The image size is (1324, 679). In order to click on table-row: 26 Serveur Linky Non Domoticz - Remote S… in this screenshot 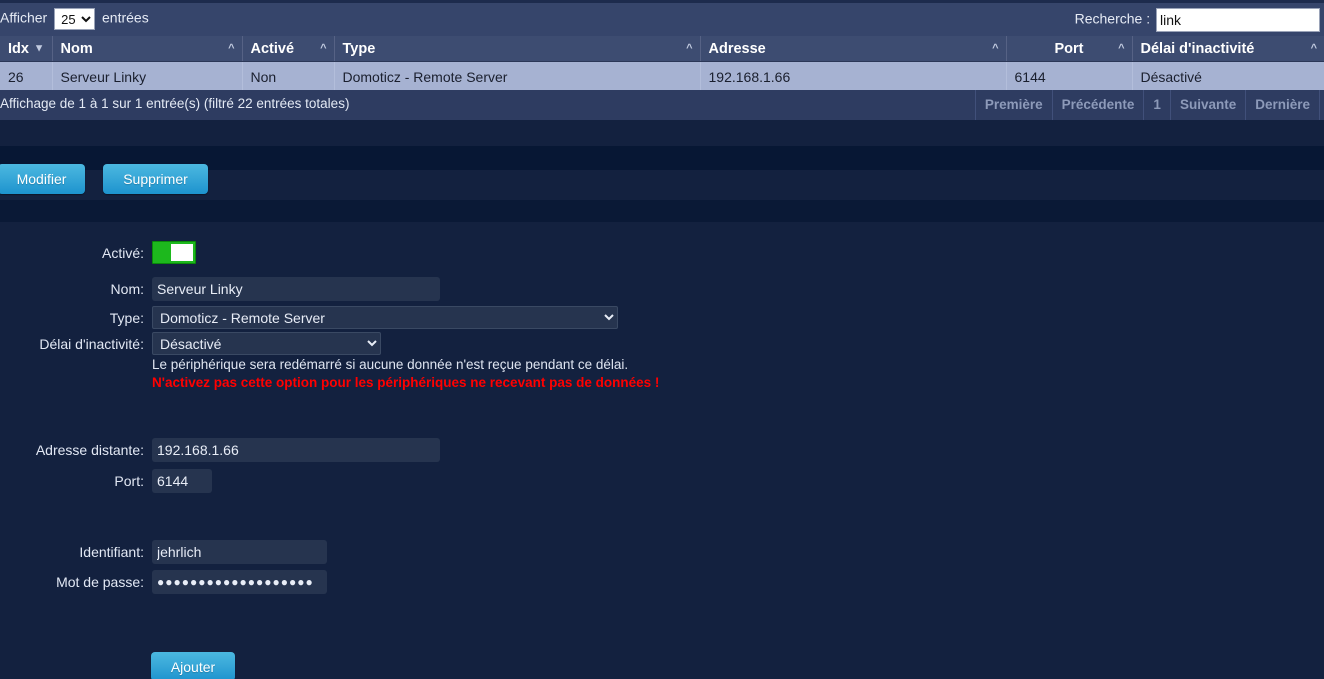, I will do `click(662, 76)`.